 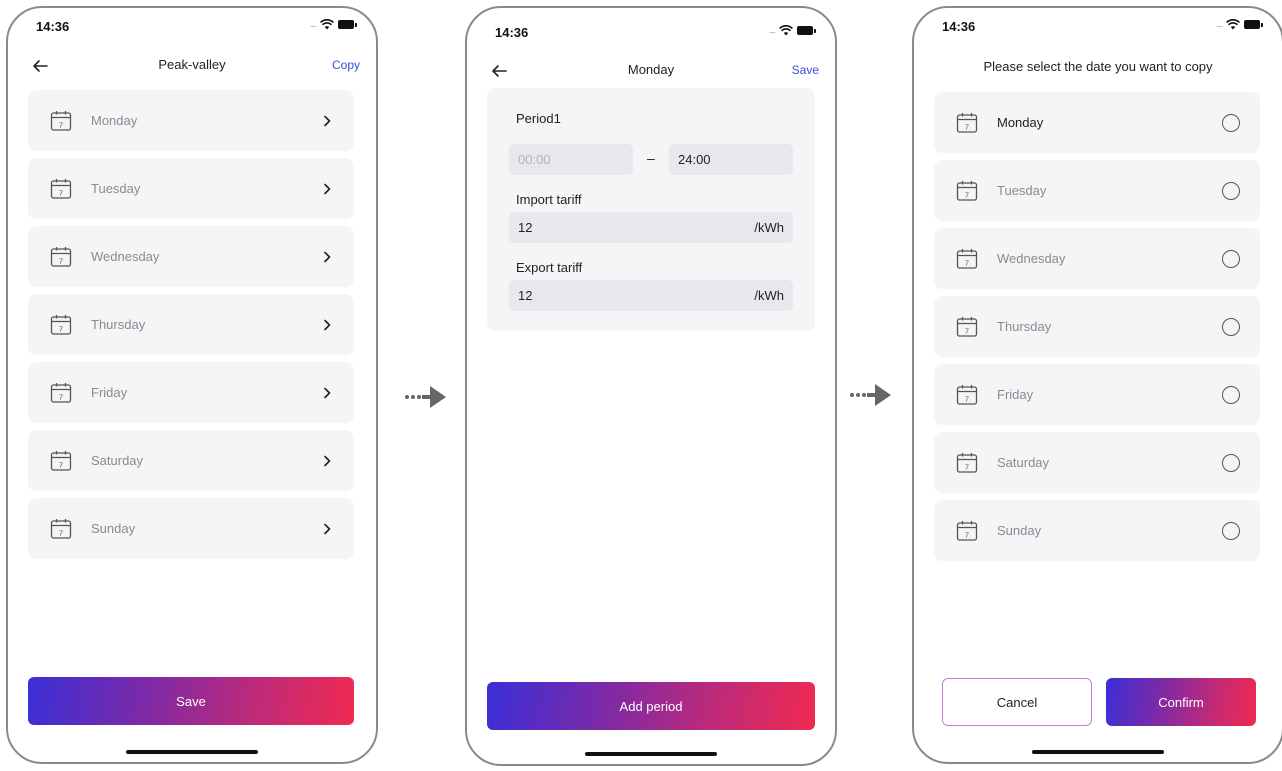 I want to click on day-label: Friday, so click(x=1015, y=394).